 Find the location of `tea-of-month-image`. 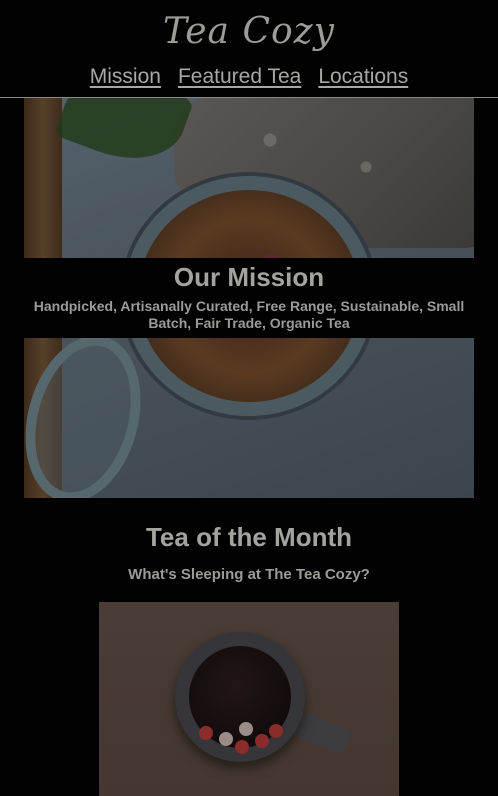

tea-of-month-image is located at coordinates (249, 699).